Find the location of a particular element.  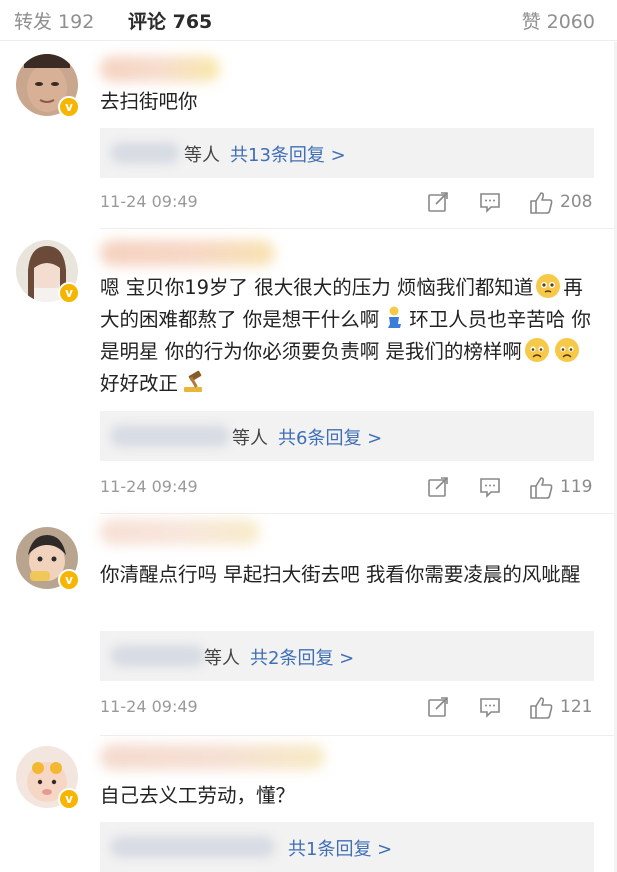

reply-preview: 等人 共6条回复 > is located at coordinates (347, 436).